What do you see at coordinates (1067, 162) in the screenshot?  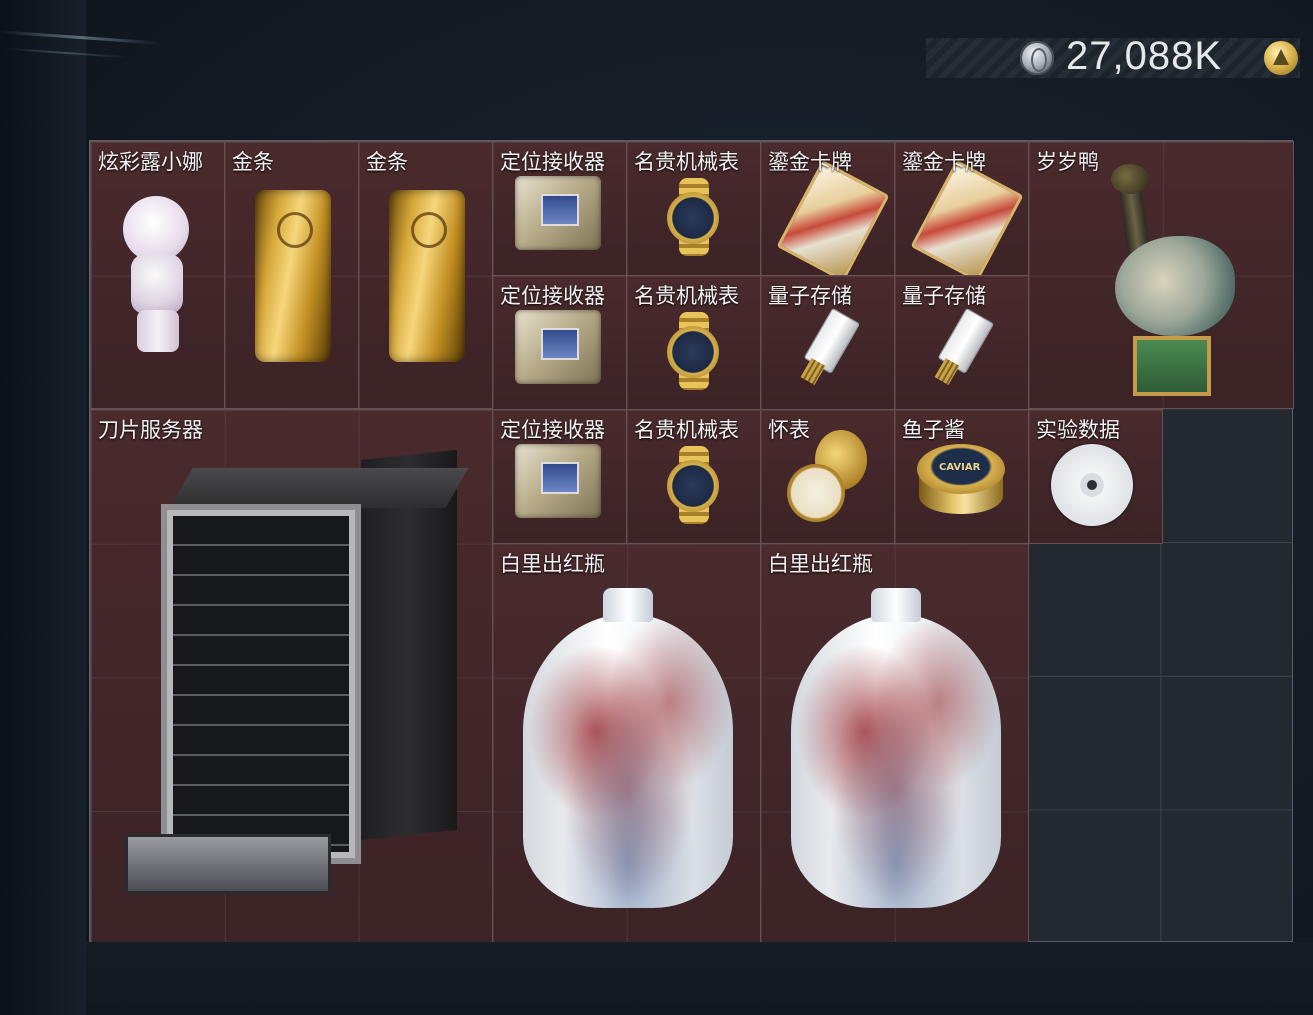 I see `item-label: 岁岁鸭` at bounding box center [1067, 162].